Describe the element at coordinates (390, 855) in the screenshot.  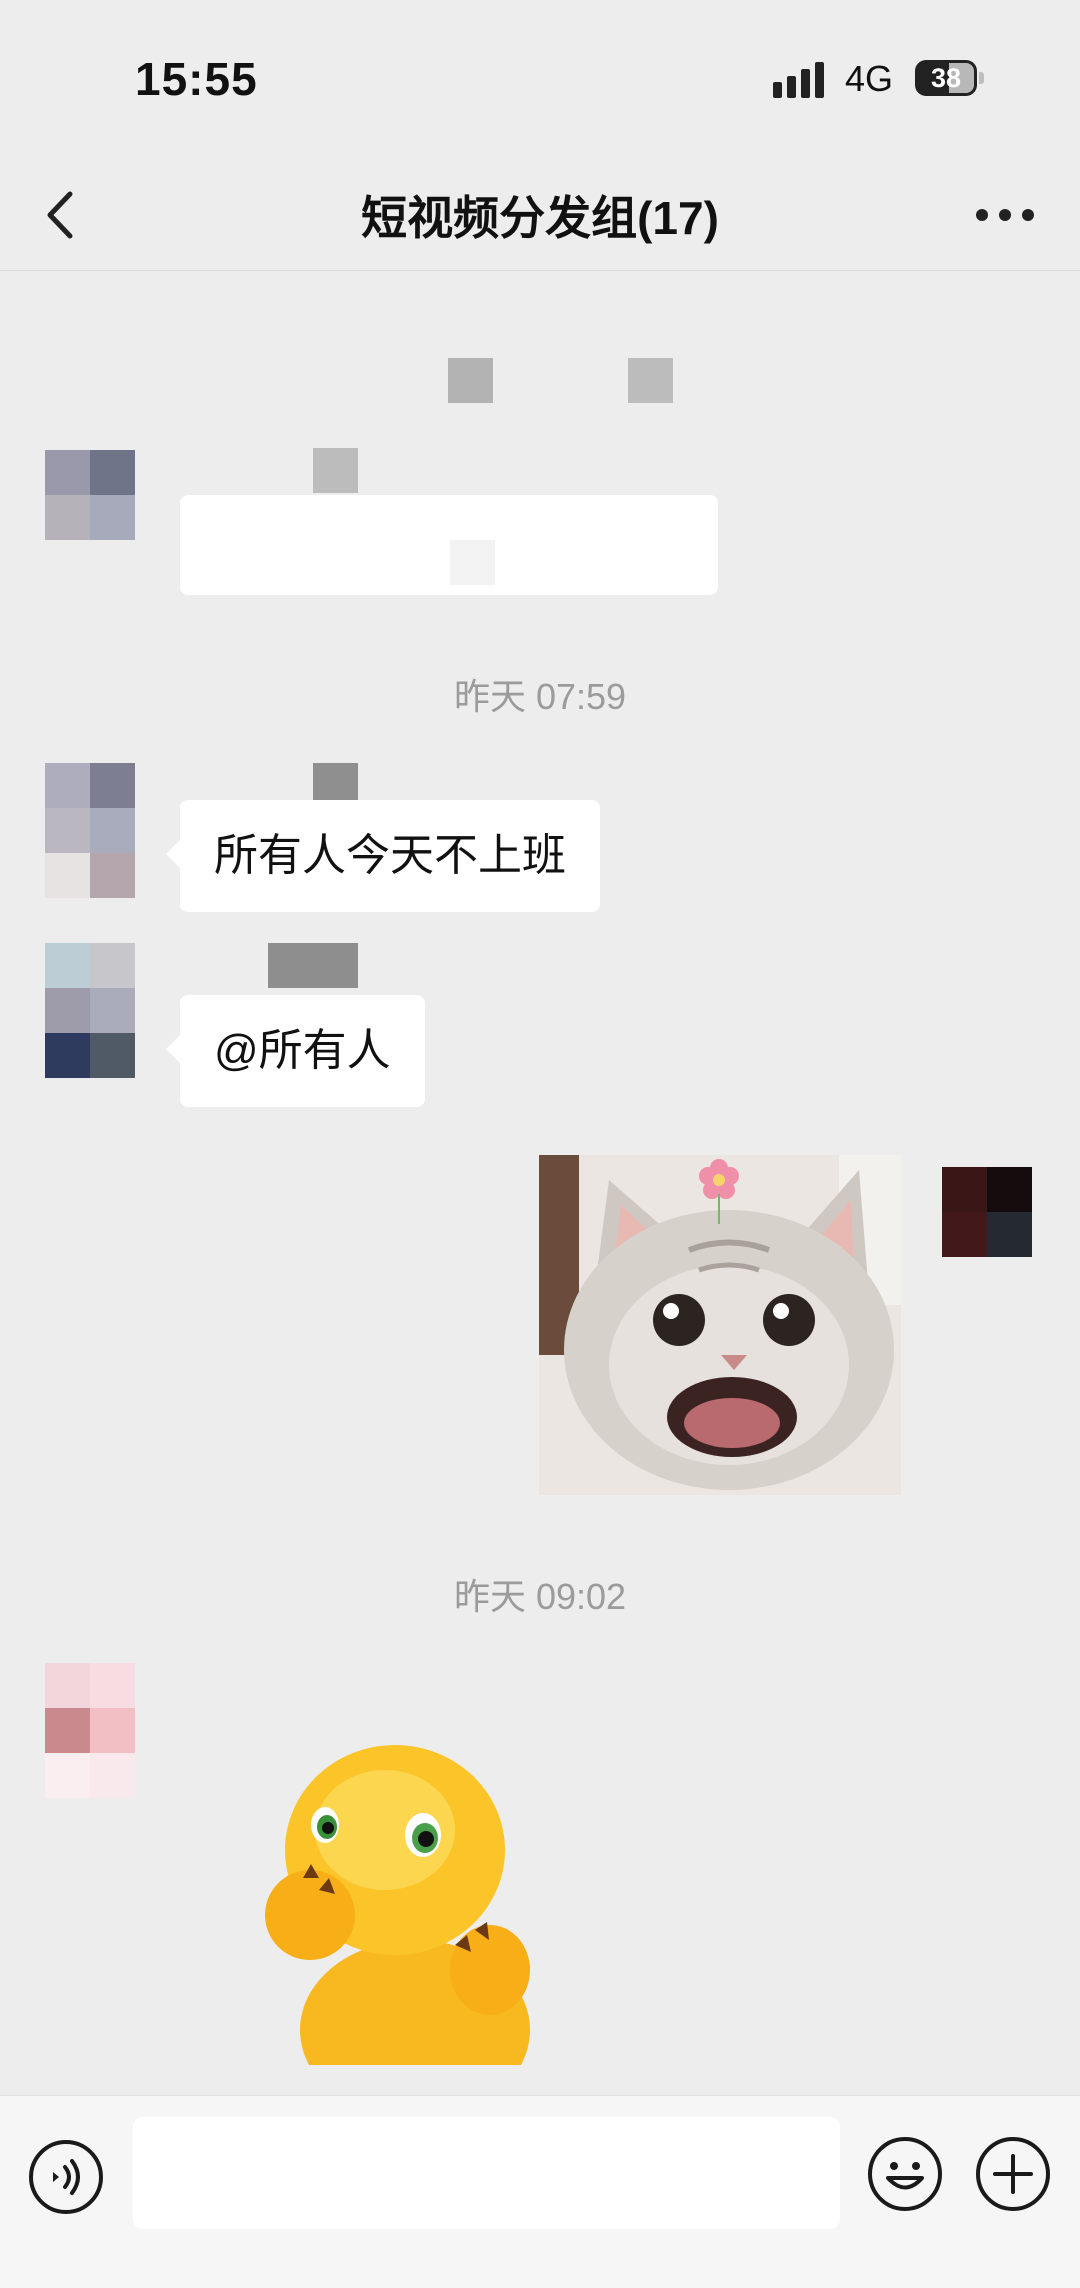
I see `message-text: 所有人今天不上班` at that location.